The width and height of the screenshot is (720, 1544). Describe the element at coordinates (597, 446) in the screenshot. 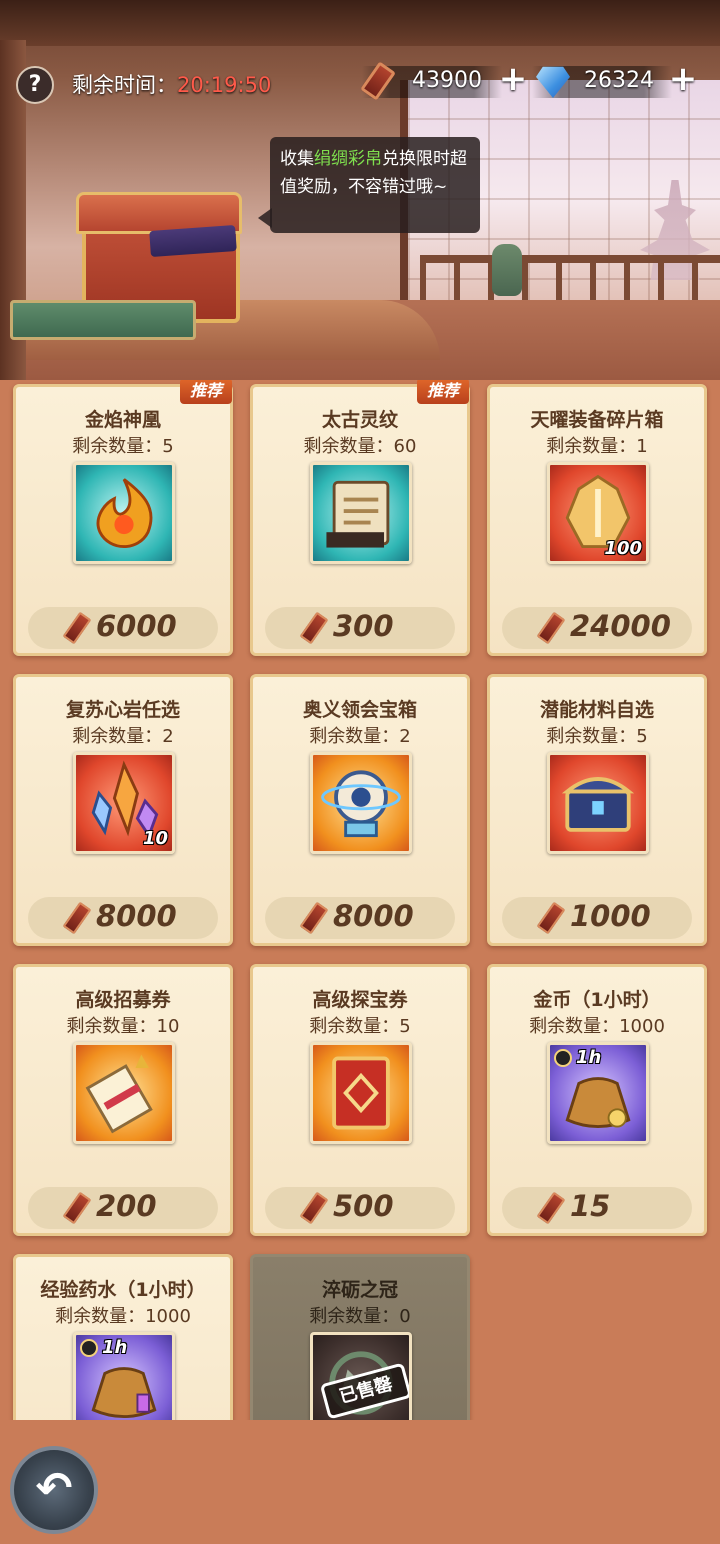

I see `item-stock: 剩余数量：1` at that location.